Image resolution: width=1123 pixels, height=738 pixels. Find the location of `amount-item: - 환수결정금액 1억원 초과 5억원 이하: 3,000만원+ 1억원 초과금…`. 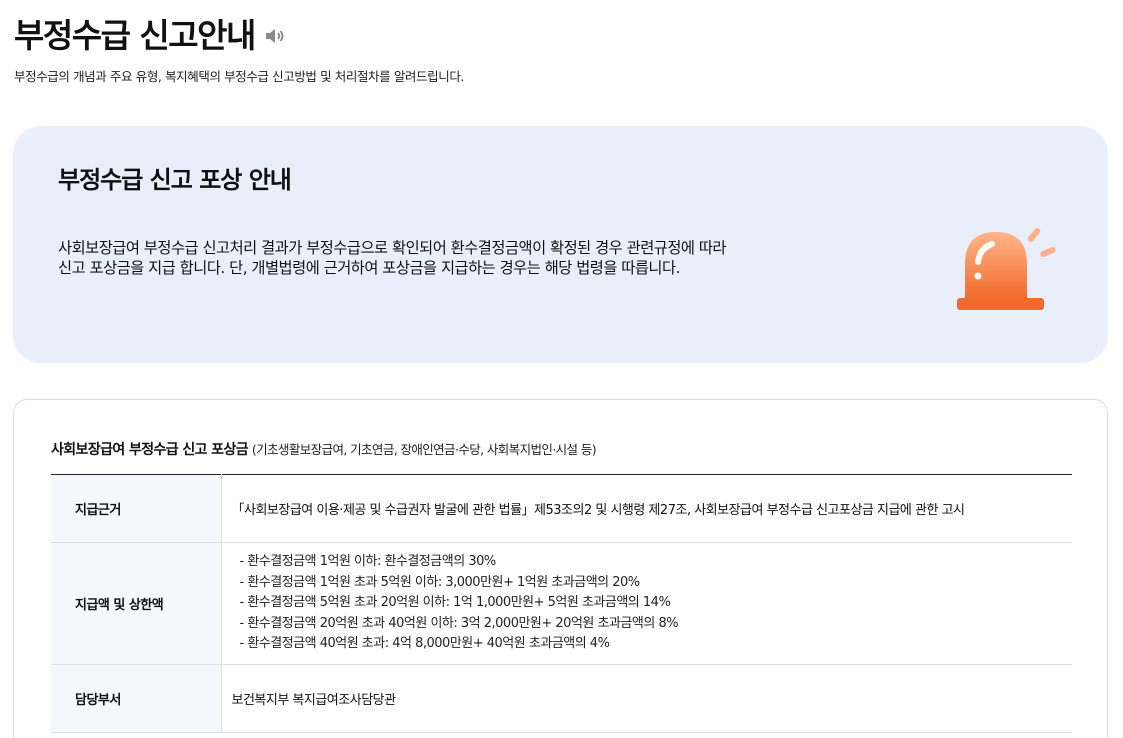

amount-item: - 환수결정금액 1억원 초과 5억원 이하: 3,000만원+ 1억원 초과금… is located at coordinates (440, 582).